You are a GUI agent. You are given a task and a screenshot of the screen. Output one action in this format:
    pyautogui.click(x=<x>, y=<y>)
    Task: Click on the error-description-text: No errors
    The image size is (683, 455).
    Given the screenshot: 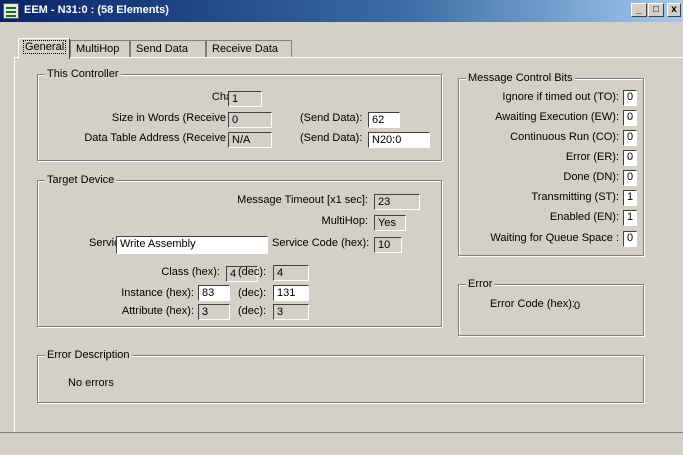 What is the action you would take?
    pyautogui.click(x=91, y=383)
    